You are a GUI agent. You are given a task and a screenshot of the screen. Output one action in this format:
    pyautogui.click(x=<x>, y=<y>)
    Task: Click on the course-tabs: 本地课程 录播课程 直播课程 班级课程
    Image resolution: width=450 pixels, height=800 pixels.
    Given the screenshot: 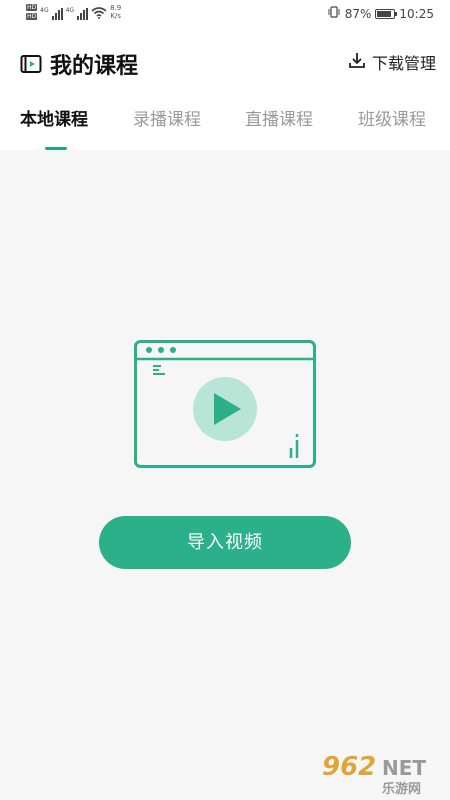 What is the action you would take?
    pyautogui.click(x=225, y=127)
    